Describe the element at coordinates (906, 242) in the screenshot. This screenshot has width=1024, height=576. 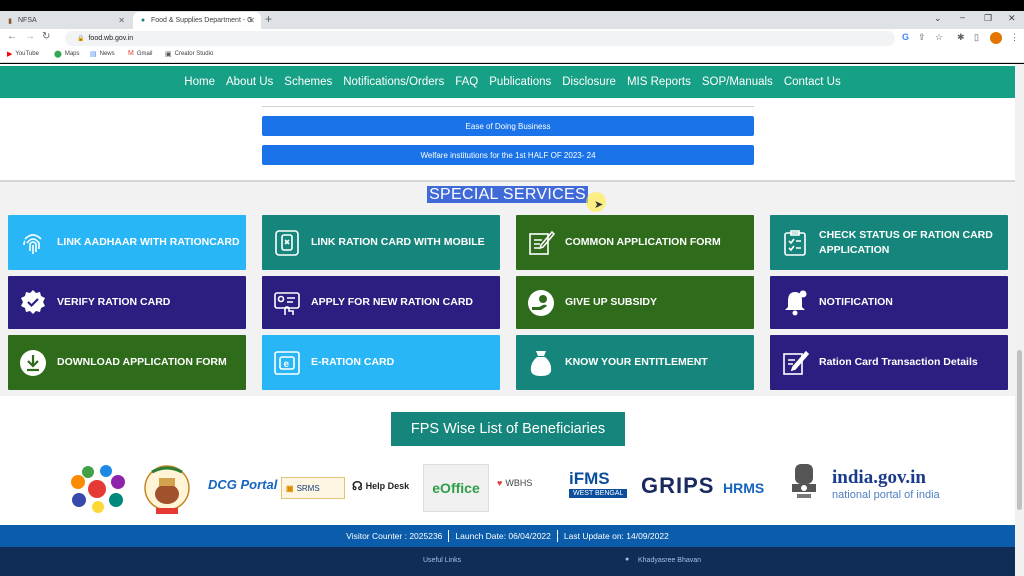
I see `card-label: CHECK STATUS OF RATION CARD APPLICATION` at that location.